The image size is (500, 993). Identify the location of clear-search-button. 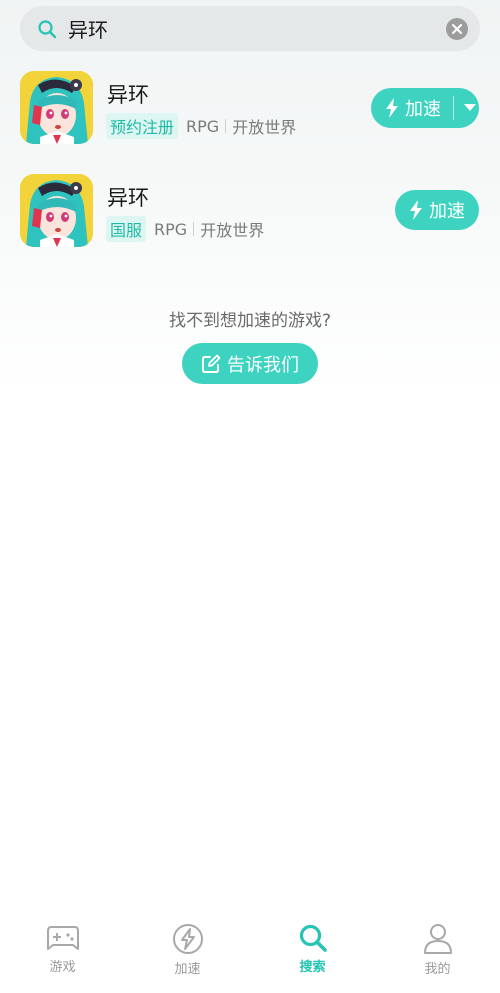
(457, 28).